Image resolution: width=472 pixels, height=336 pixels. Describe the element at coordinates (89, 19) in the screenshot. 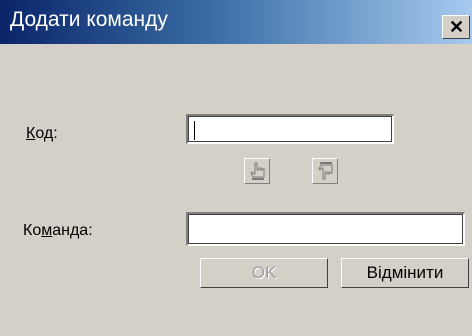

I see `window-title: Додати команду` at that location.